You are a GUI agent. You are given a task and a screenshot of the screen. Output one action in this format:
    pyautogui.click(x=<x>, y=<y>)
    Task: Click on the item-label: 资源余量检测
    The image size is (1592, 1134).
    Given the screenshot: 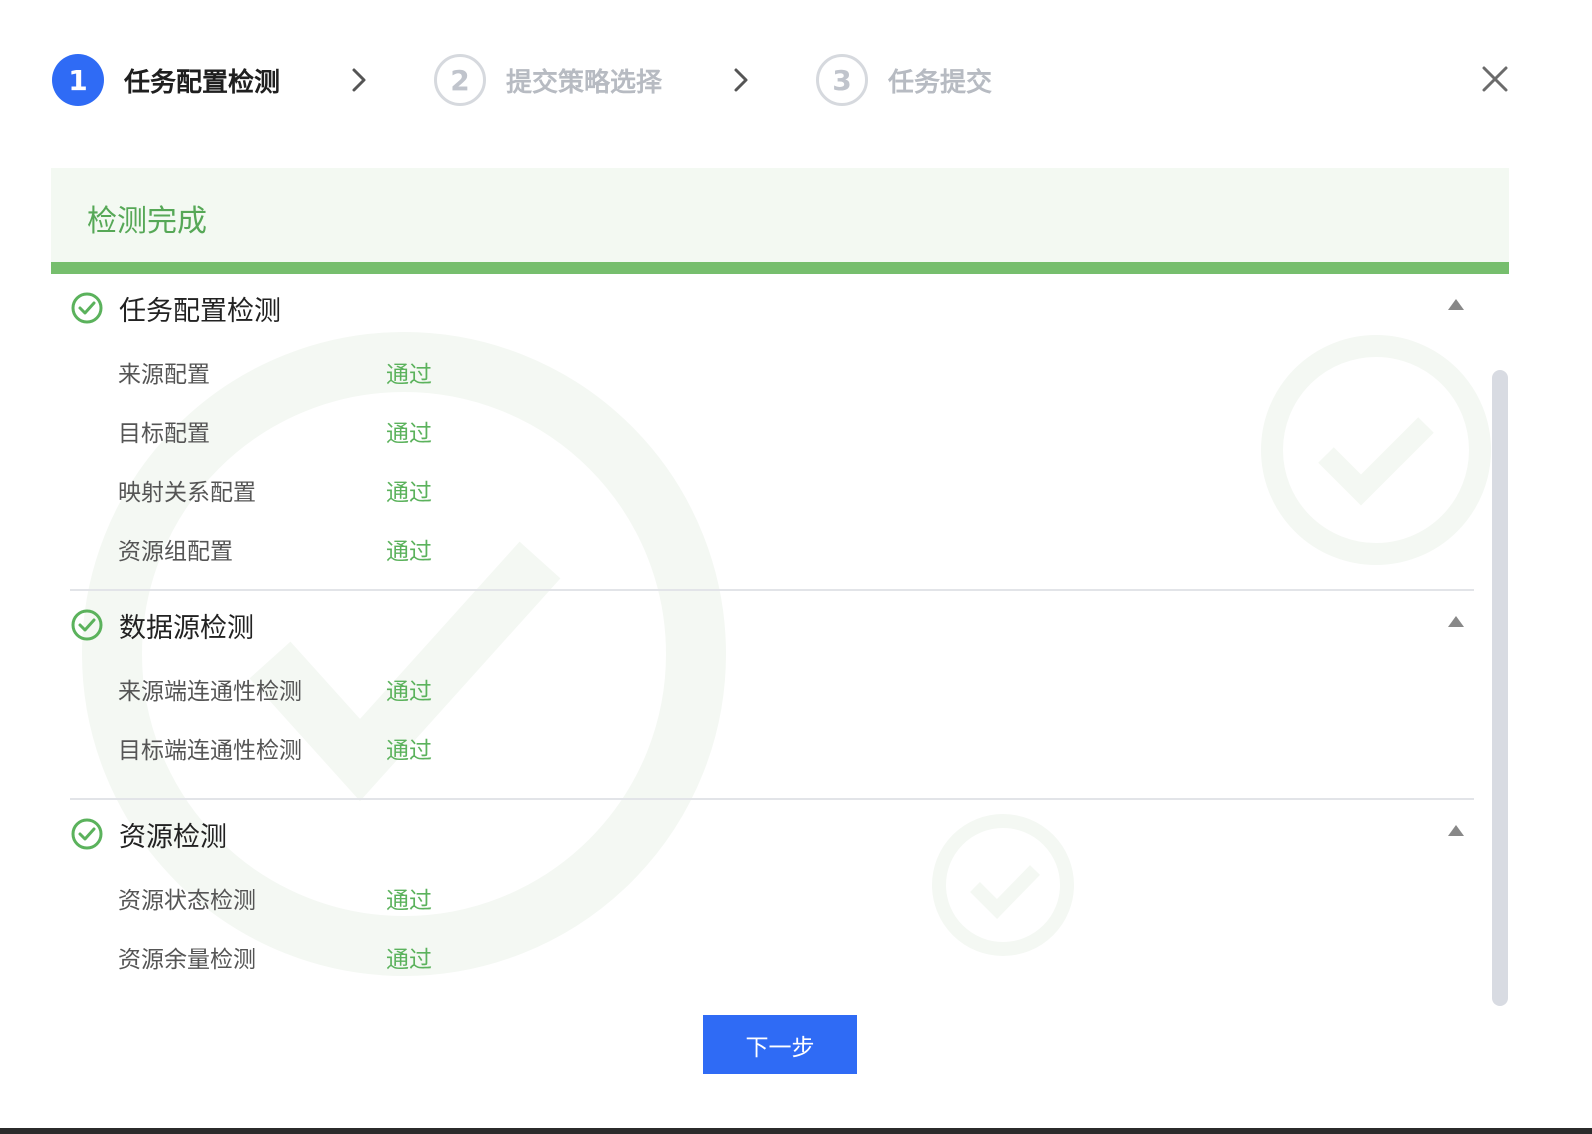 What is the action you would take?
    pyautogui.click(x=187, y=959)
    